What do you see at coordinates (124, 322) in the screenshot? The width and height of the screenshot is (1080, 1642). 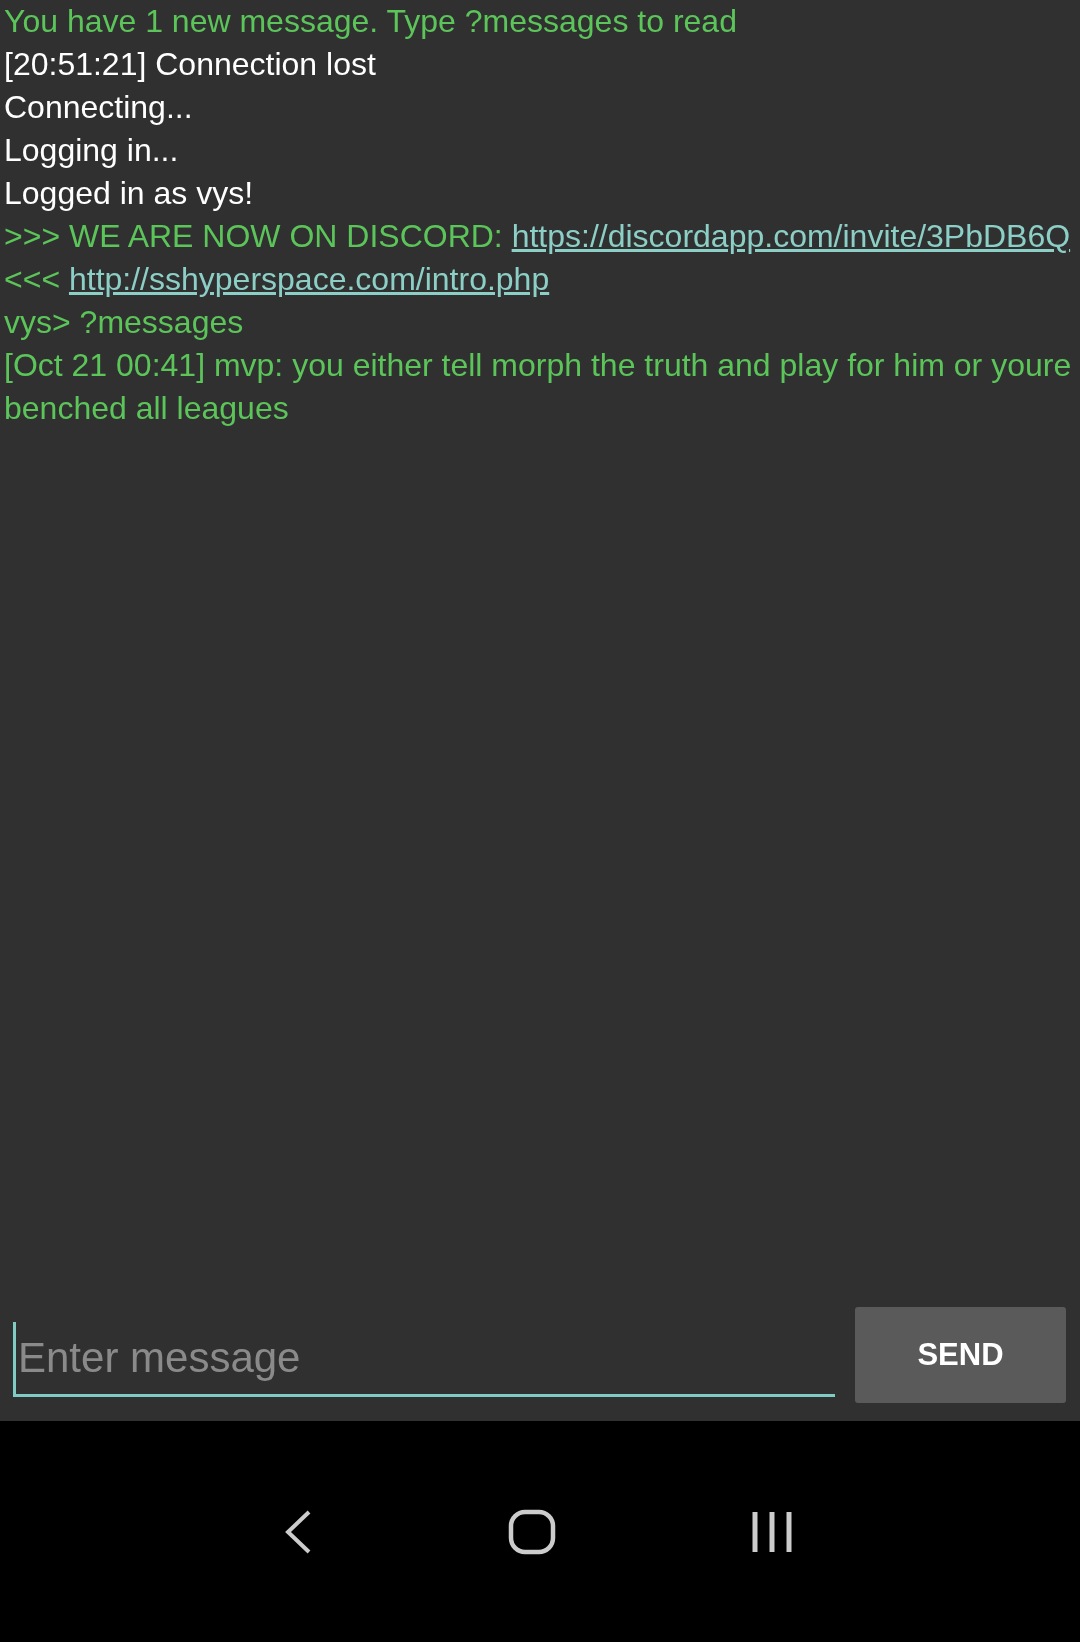 I see `log-line: vys> ?messages` at bounding box center [124, 322].